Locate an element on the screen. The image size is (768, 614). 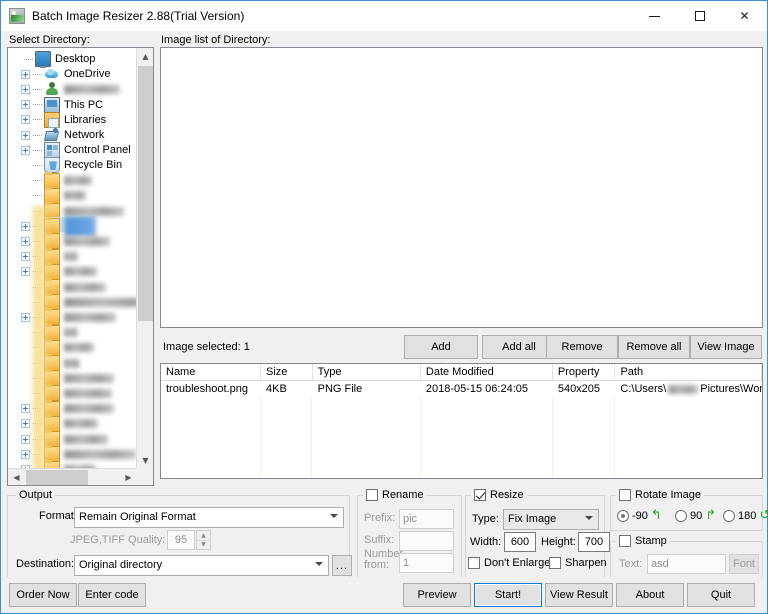
maximize-button is located at coordinates (699, 16).